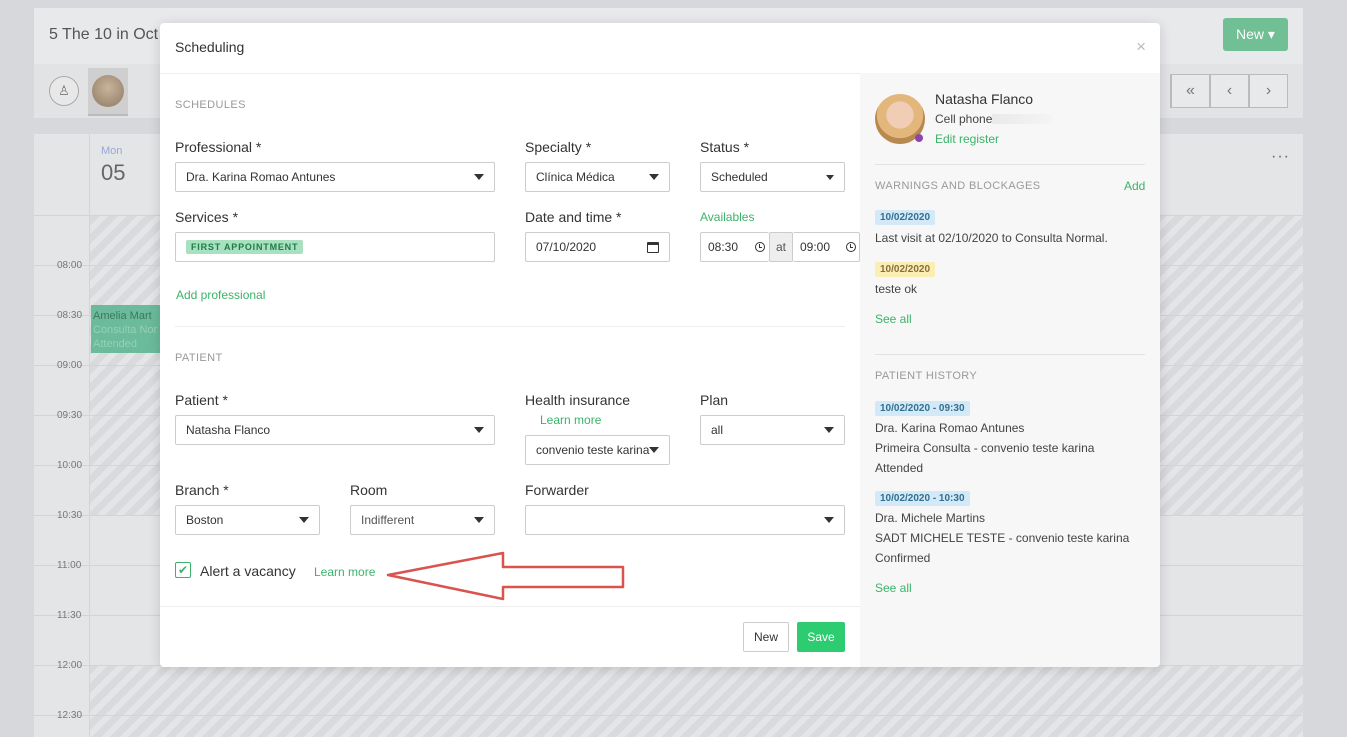 Image resolution: width=1347 pixels, height=737 pixels. I want to click on plan-value: all, so click(717, 430).